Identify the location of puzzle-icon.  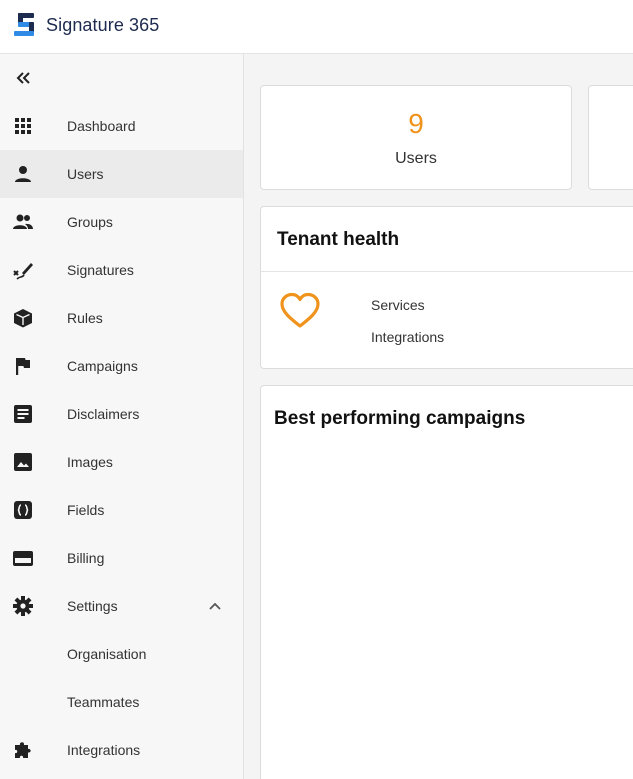
(23, 750).